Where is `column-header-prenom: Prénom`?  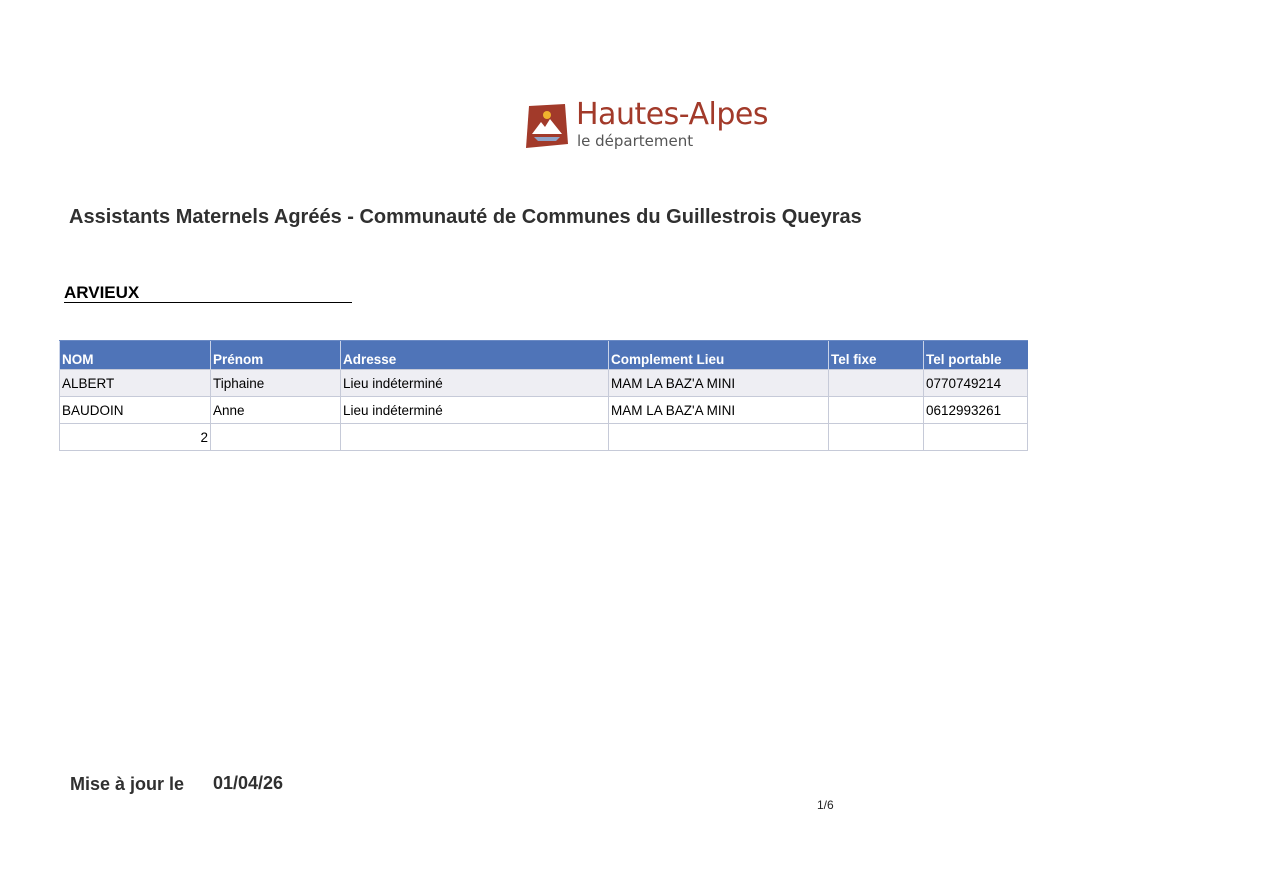
column-header-prenom: Prénom is located at coordinates (275, 355).